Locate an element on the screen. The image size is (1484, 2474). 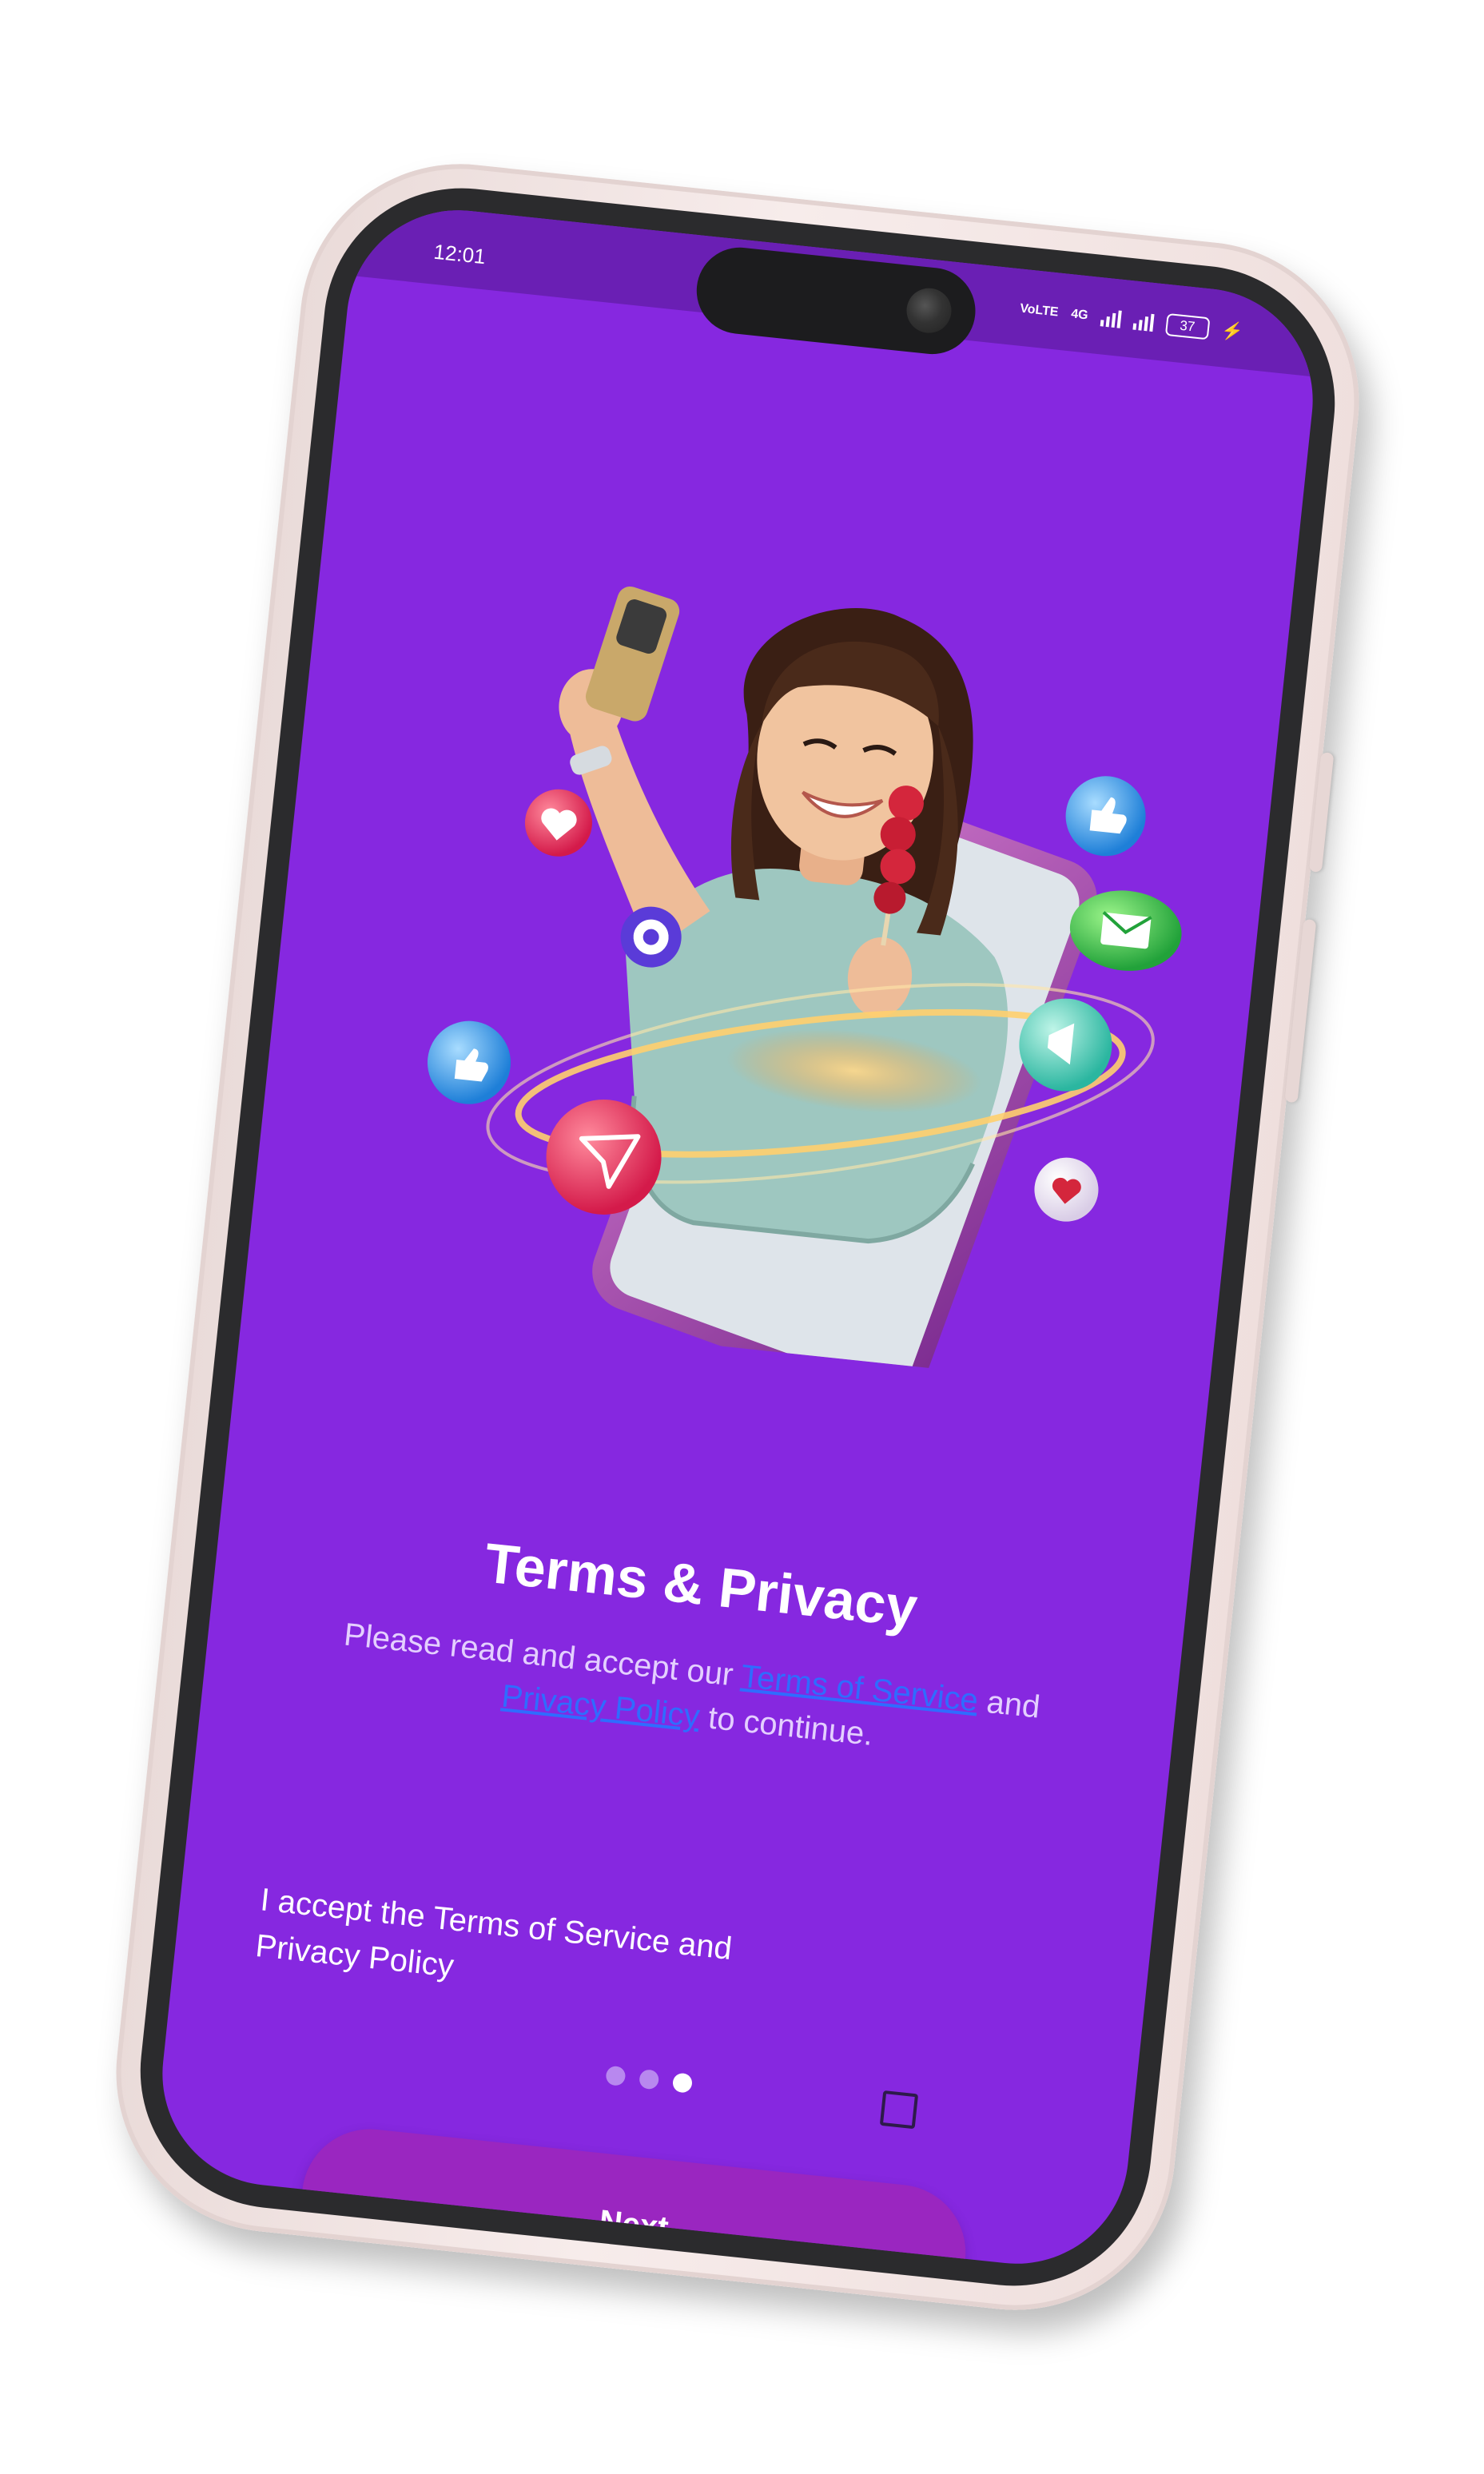
consent-checkbox is located at coordinates (899, 2110).